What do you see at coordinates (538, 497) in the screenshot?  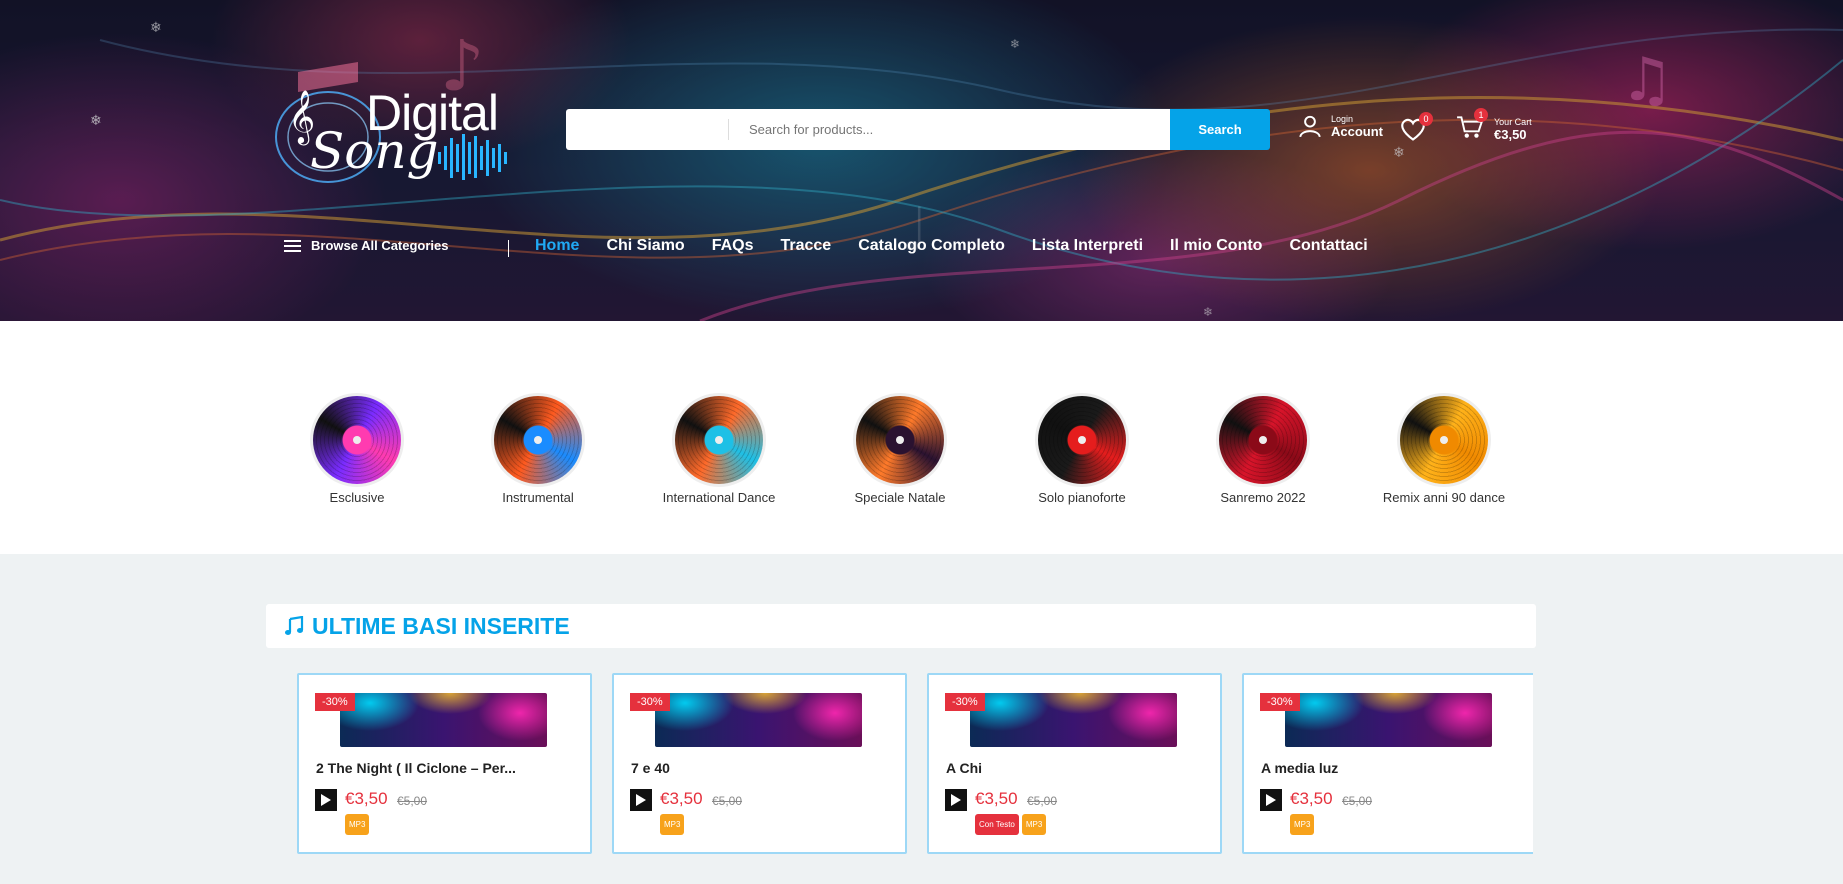 I see `category-label: Instrumental` at bounding box center [538, 497].